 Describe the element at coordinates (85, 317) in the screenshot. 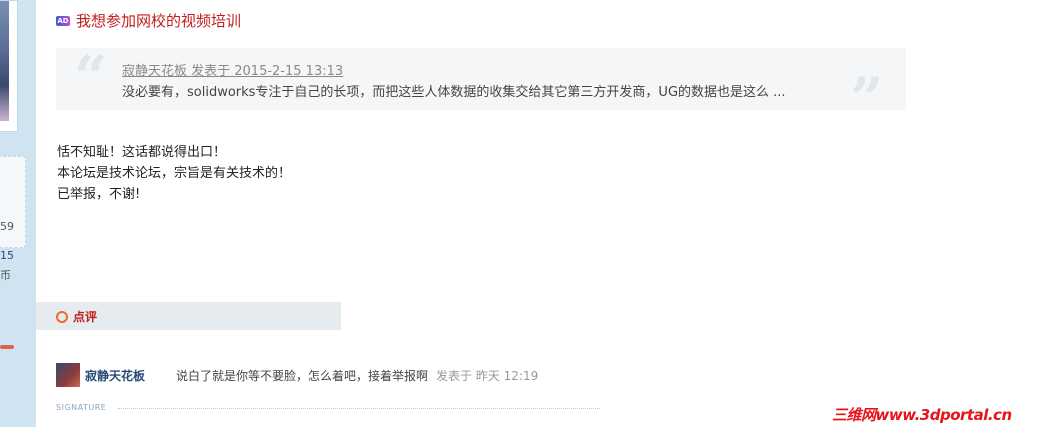

I see `comments-title: 点评` at that location.